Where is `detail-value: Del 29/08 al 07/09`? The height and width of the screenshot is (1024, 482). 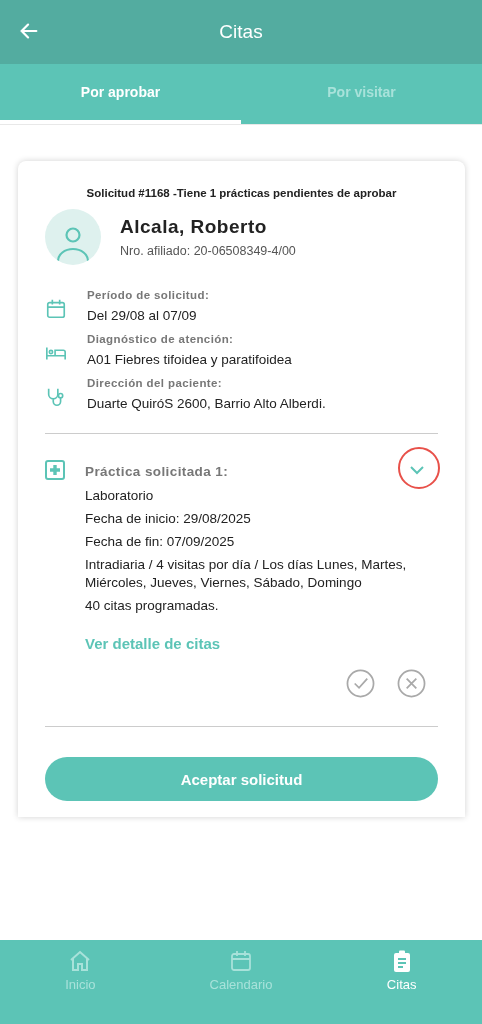
detail-value: Del 29/08 al 07/09 is located at coordinates (142, 315).